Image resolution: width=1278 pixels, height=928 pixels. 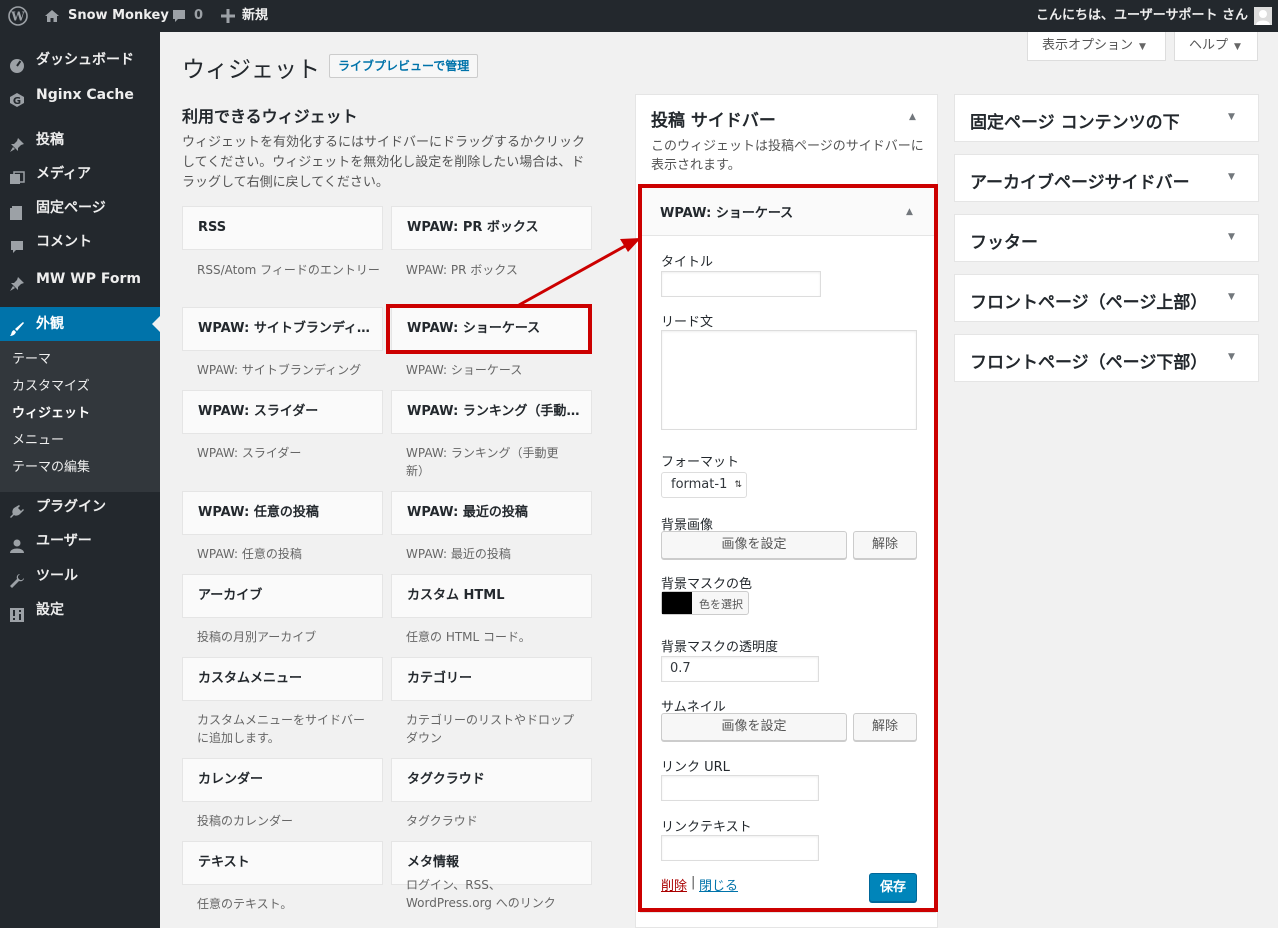 I want to click on menu-tools: ツール, so click(x=80, y=576).